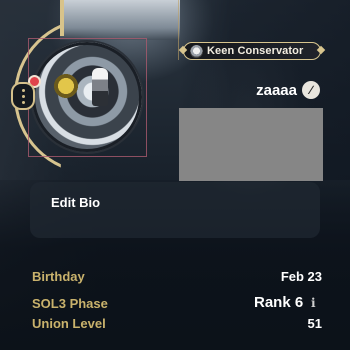 The image size is (350, 350). I want to click on more-options-icon, so click(23, 90).